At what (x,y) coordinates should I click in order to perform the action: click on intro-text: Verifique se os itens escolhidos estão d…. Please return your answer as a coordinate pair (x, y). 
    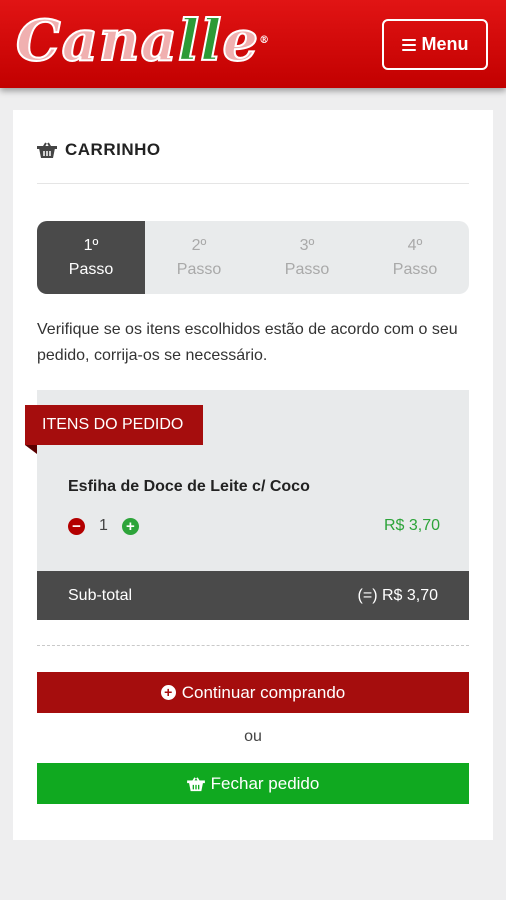
    Looking at the image, I should click on (247, 342).